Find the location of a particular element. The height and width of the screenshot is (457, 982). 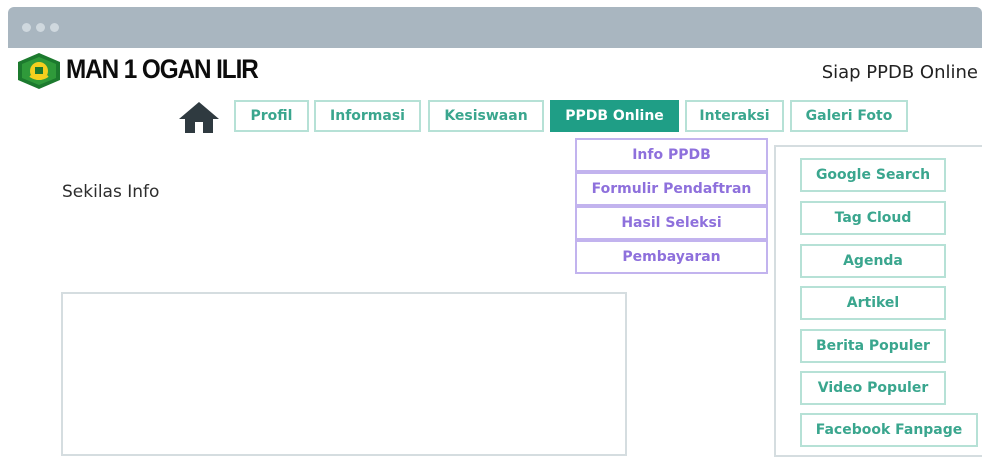

nav-informasi: Informasi is located at coordinates (367, 116).